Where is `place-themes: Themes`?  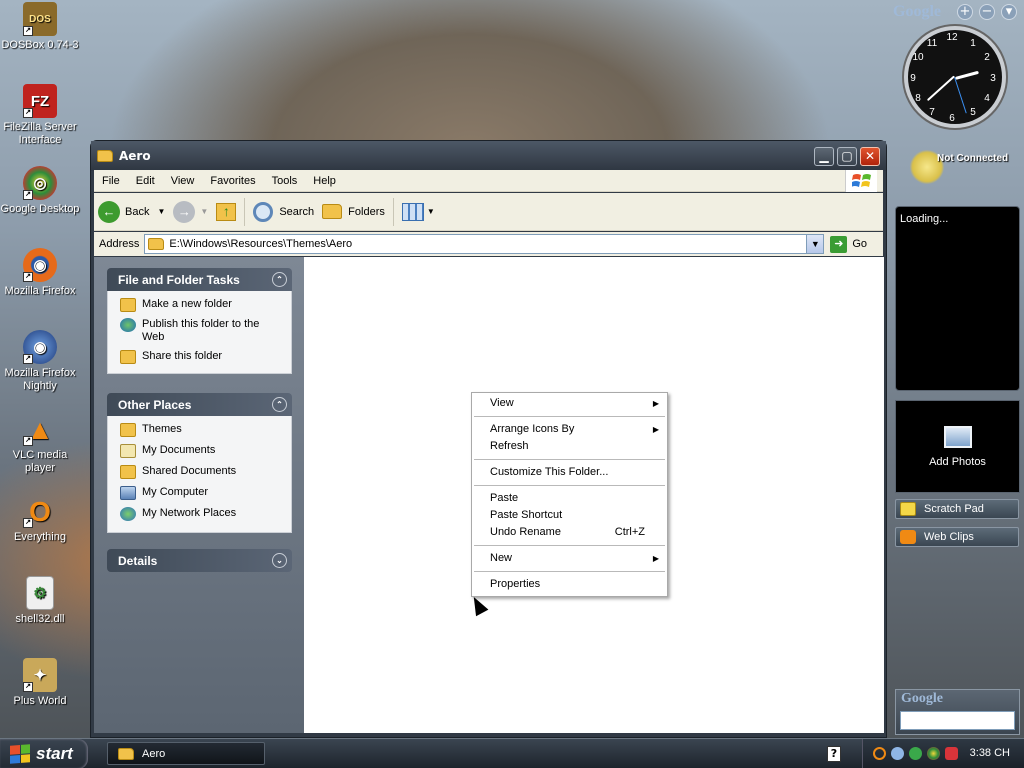
place-themes: Themes is located at coordinates (205, 430).